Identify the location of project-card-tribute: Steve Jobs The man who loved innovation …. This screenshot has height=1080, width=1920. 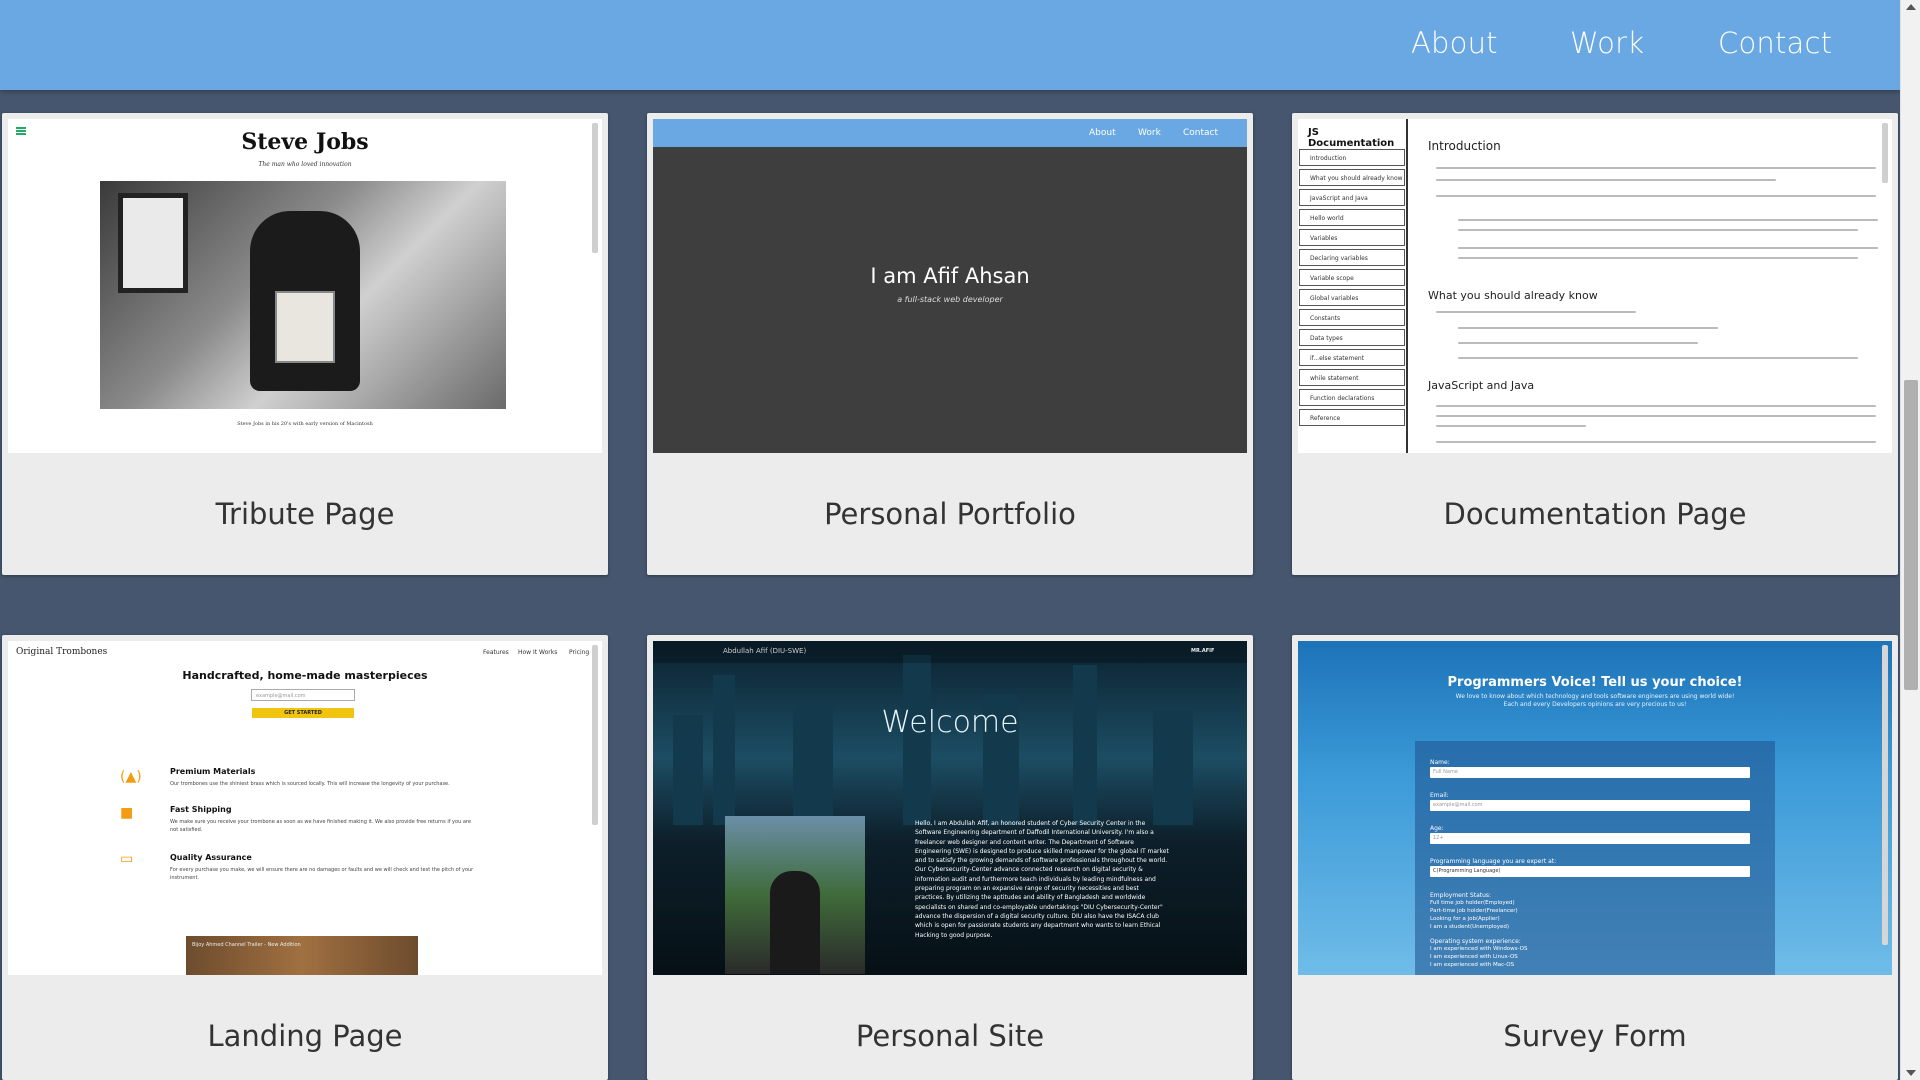
(305, 344).